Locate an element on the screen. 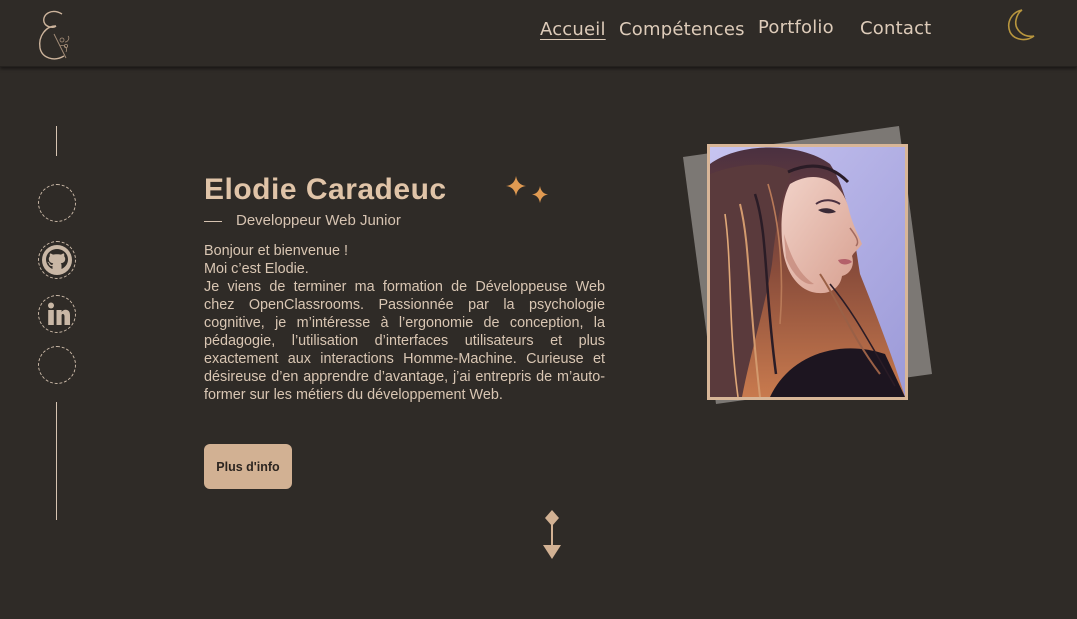  role-dash is located at coordinates (213, 221).